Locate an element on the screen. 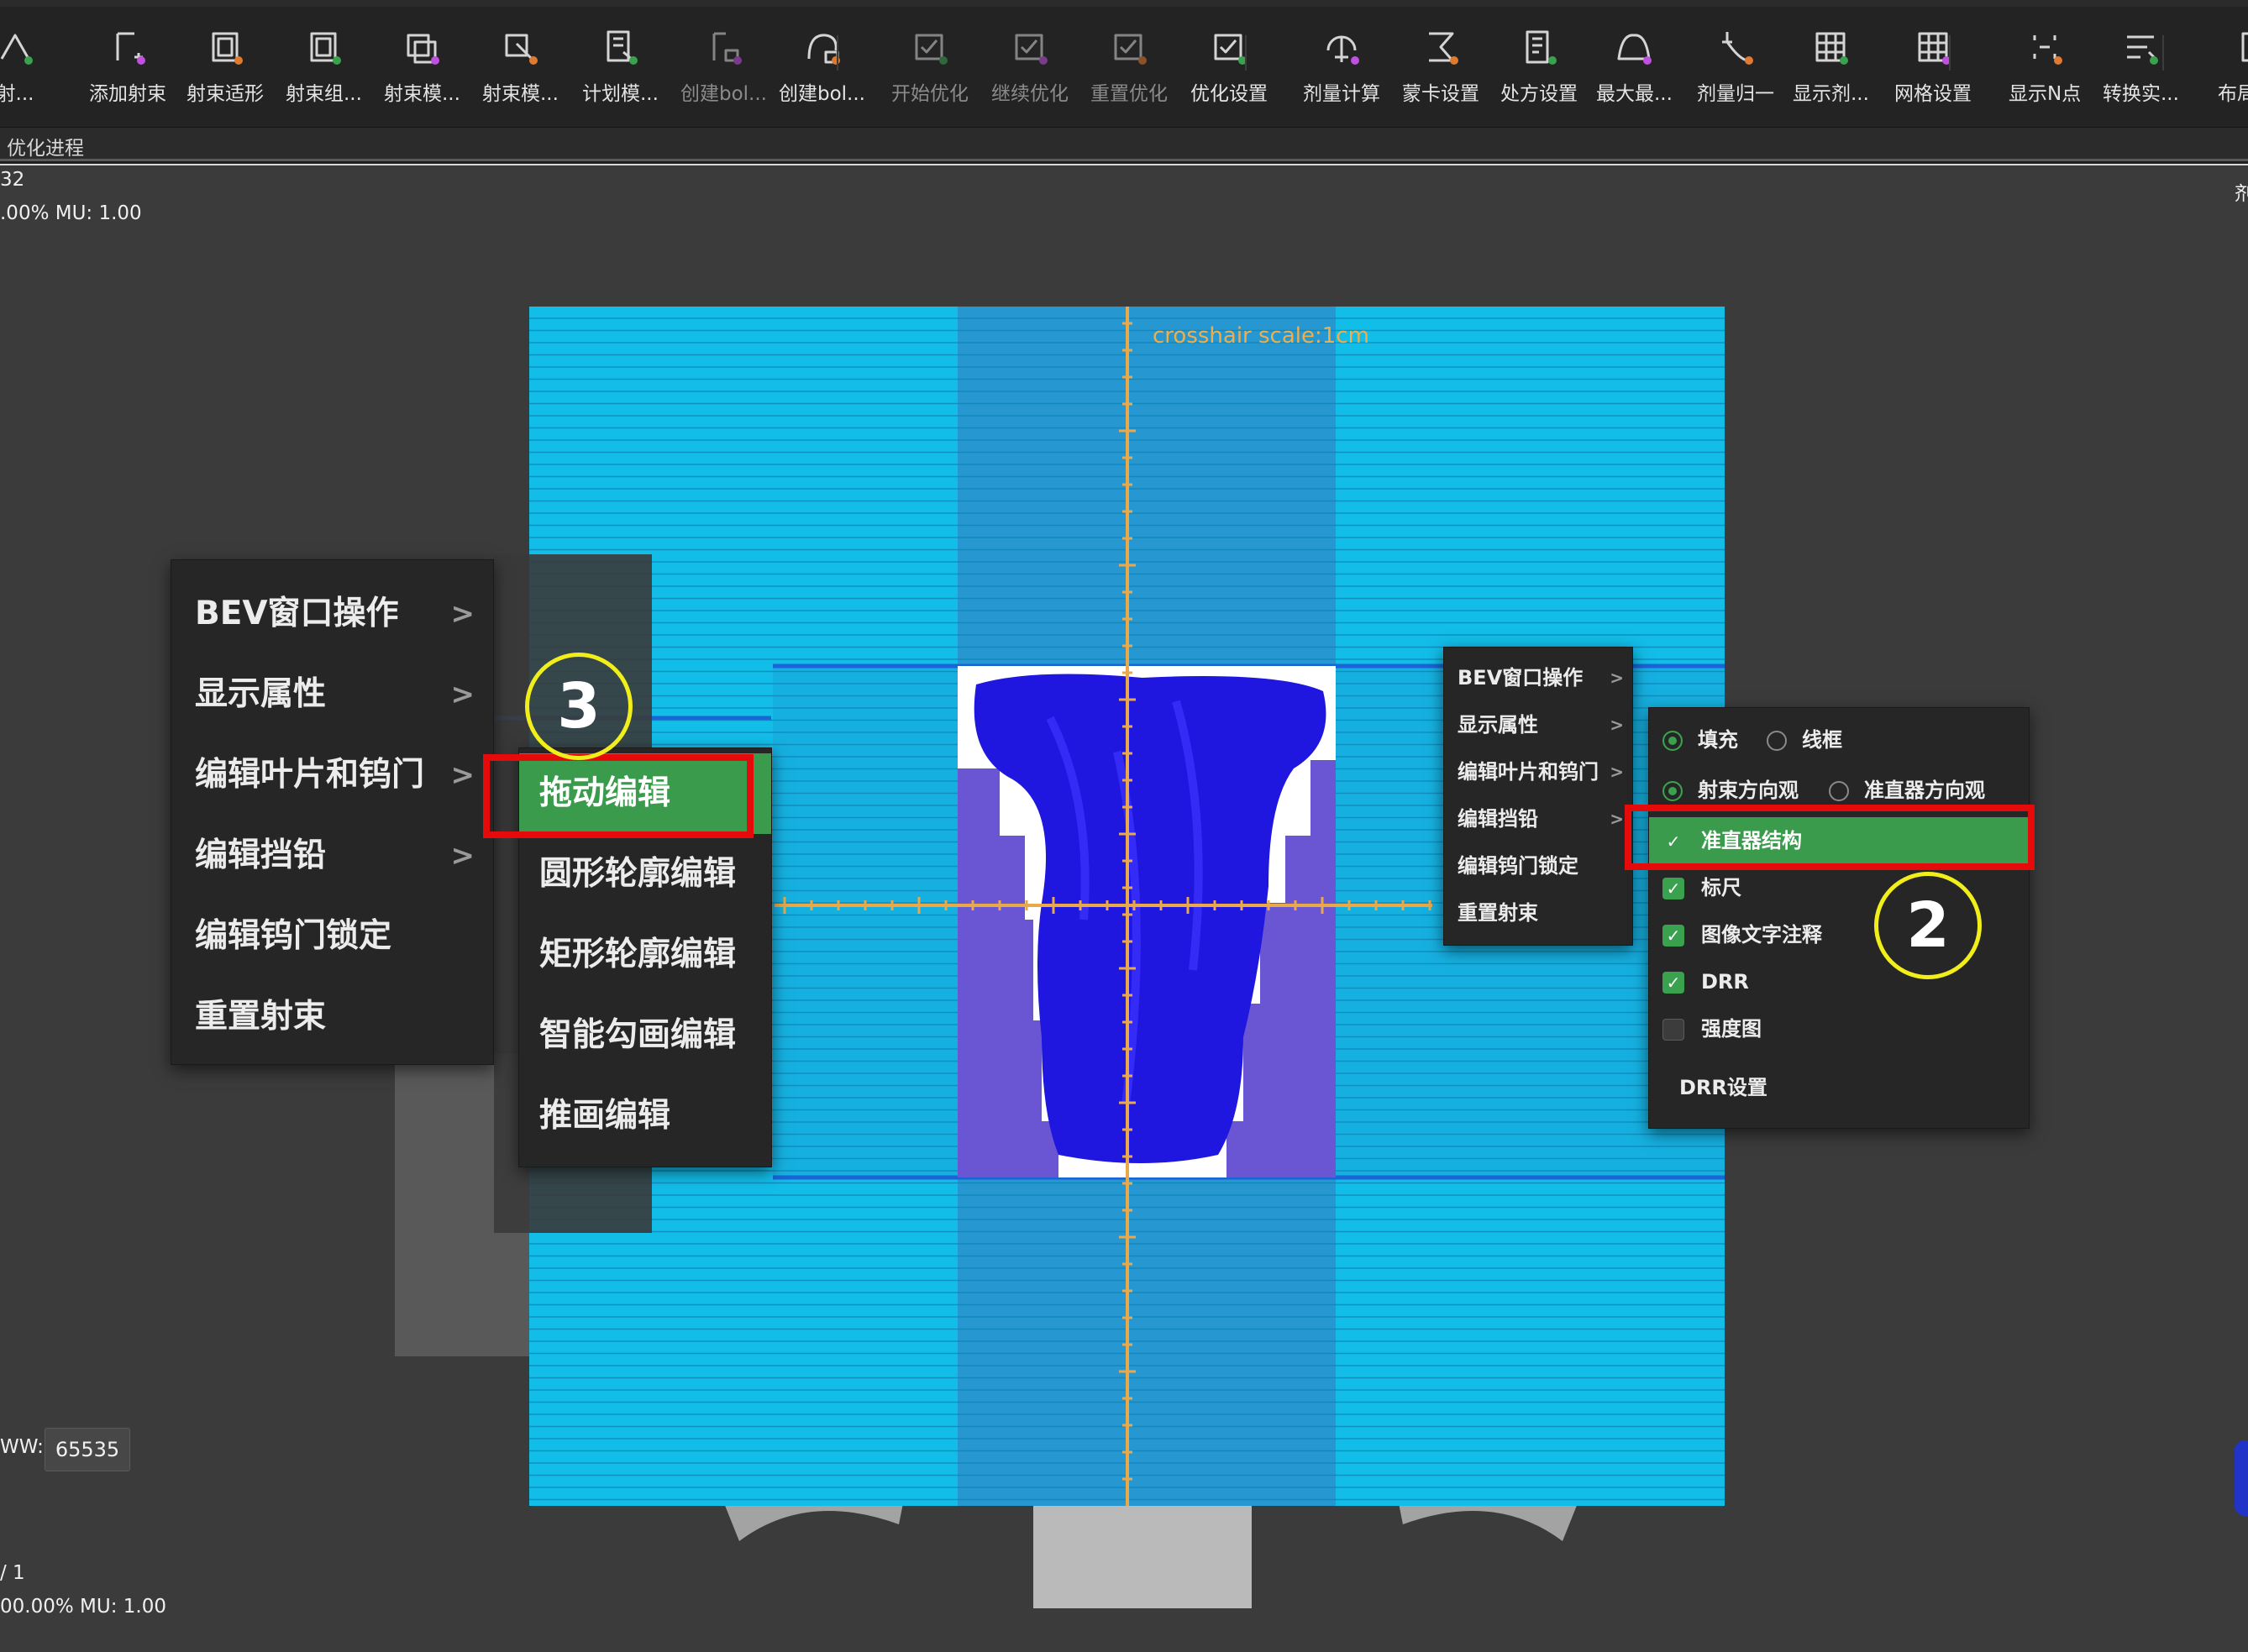  dose-calc-icon is located at coordinates (1342, 50).